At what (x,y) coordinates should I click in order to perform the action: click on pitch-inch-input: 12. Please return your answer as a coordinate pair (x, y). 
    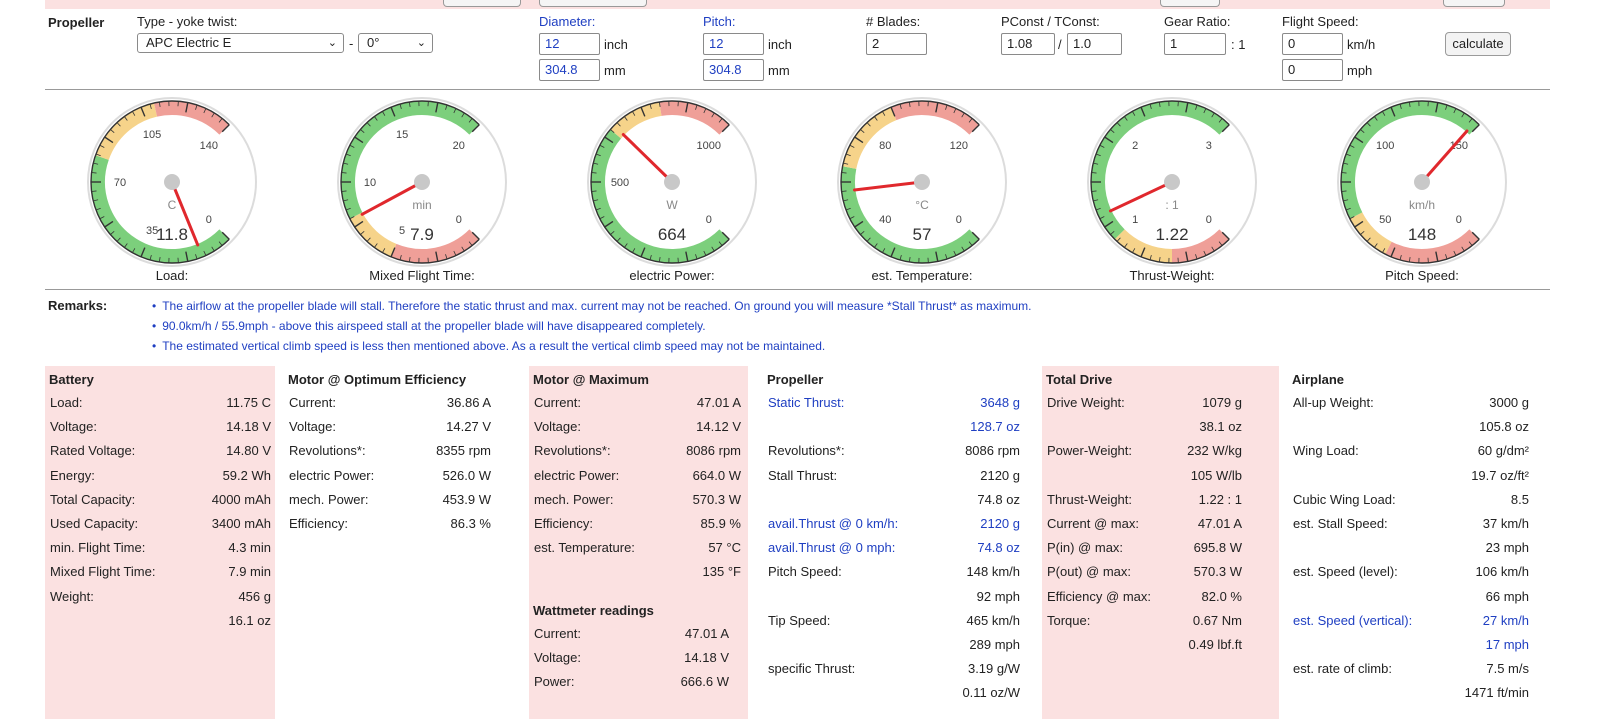
    Looking at the image, I should click on (733, 44).